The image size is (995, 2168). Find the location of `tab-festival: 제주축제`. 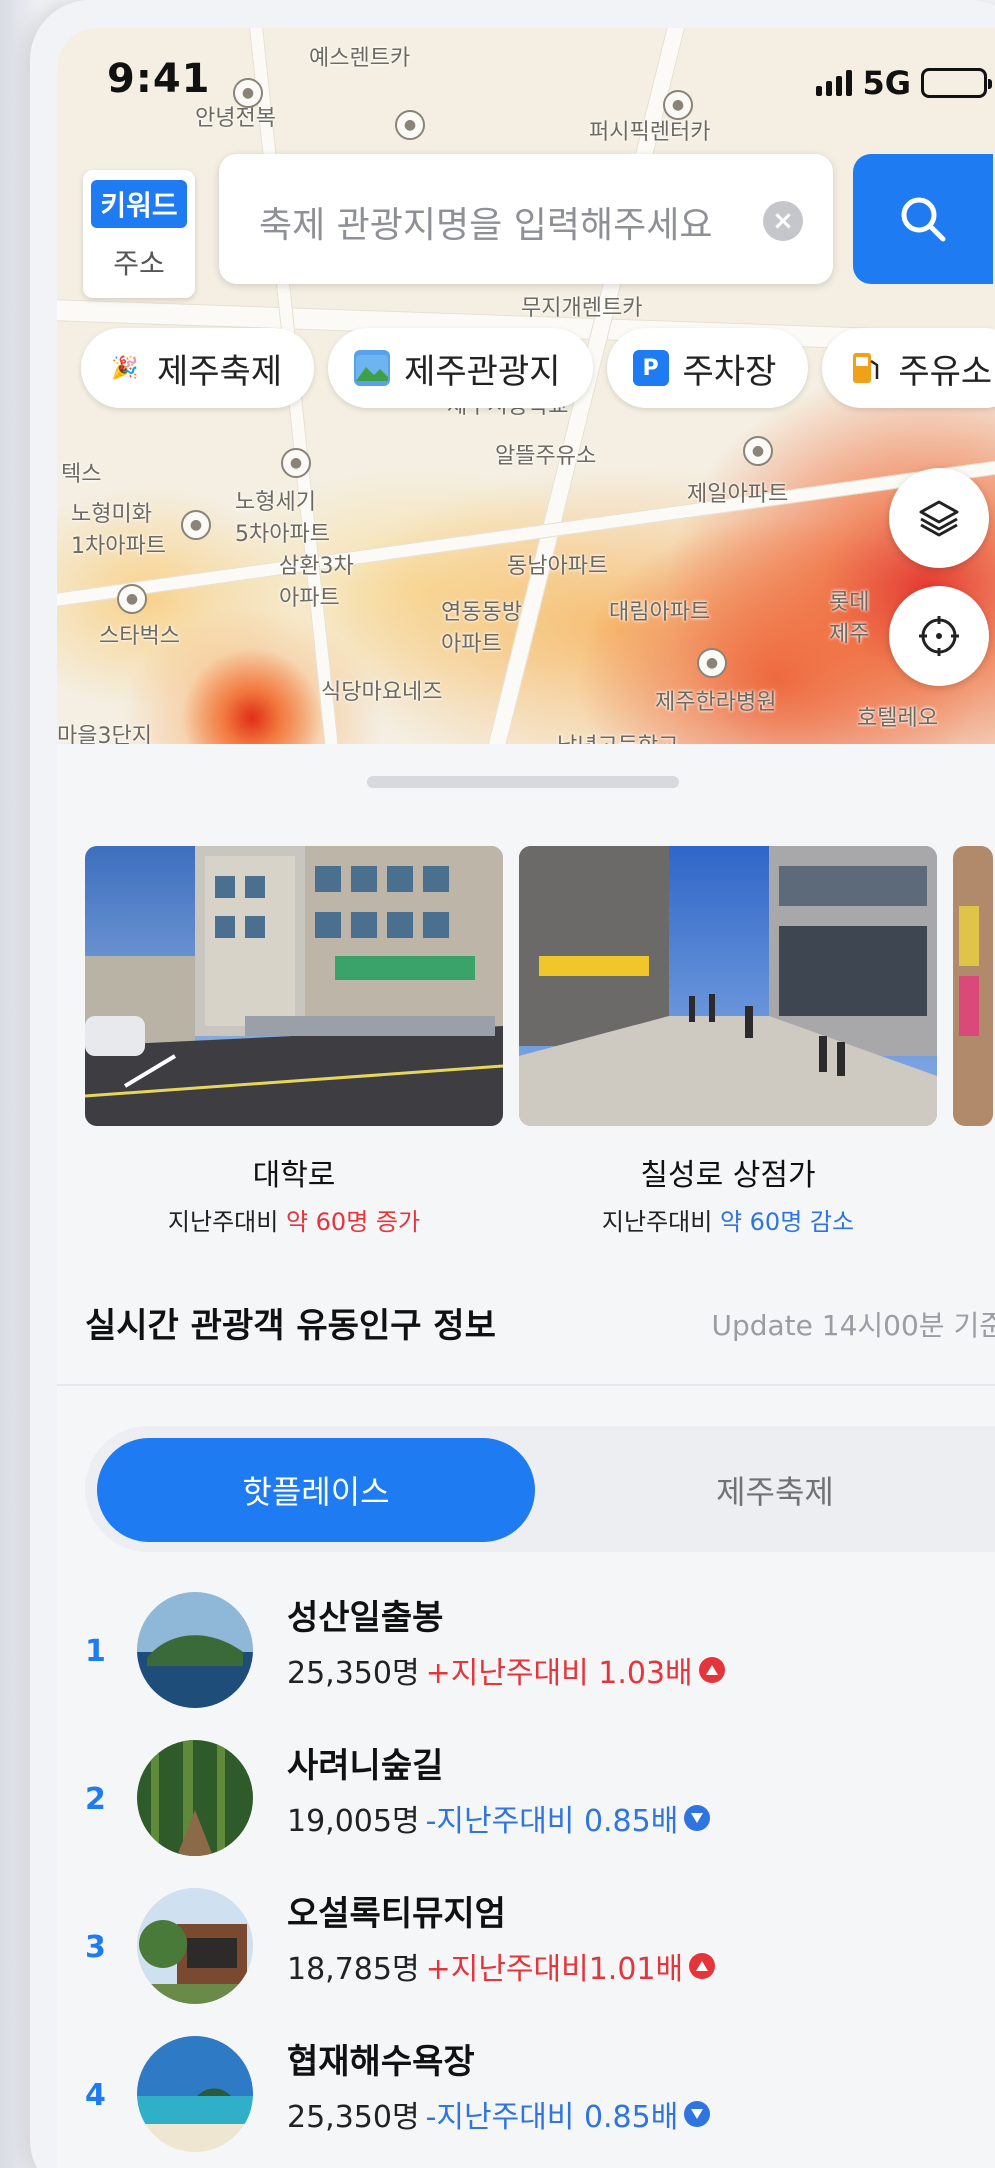

tab-festival: 제주축제 is located at coordinates (775, 1490).